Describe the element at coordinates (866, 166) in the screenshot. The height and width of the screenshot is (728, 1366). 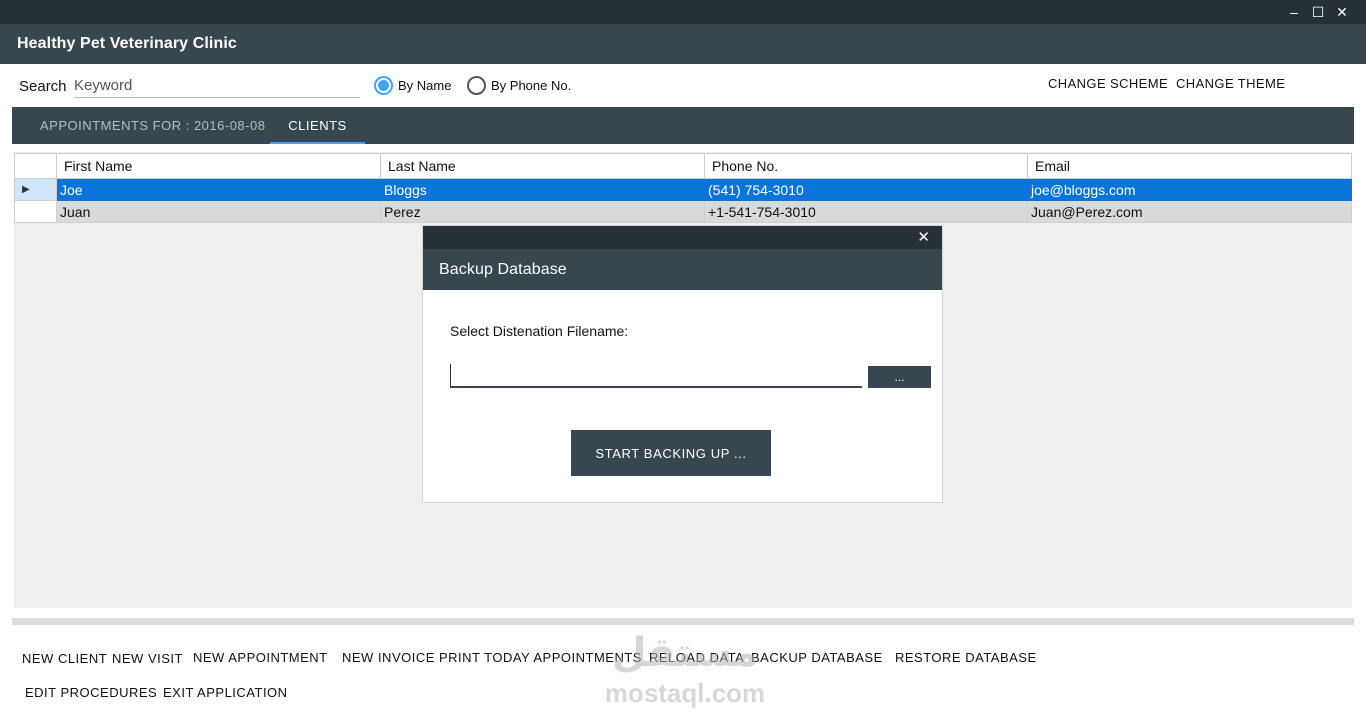
I see `column-header-phone: Phone No.` at that location.